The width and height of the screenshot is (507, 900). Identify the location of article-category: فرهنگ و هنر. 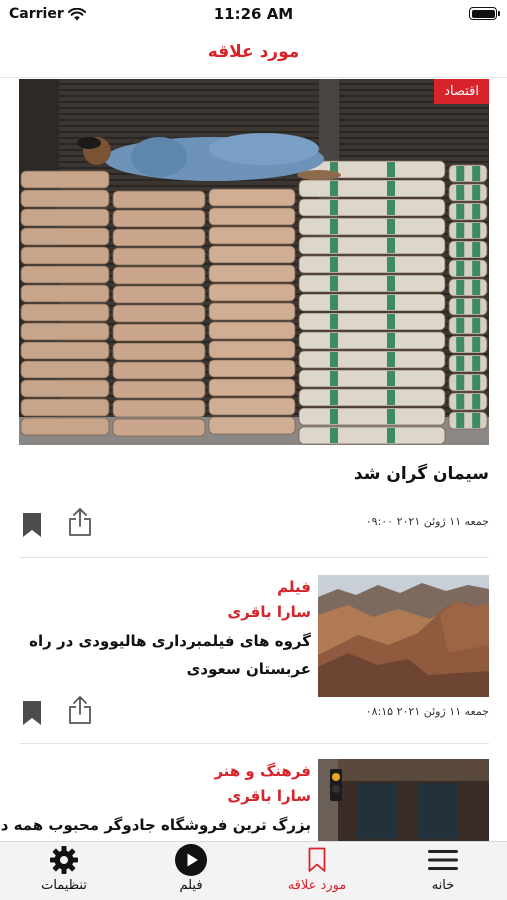
(166, 771).